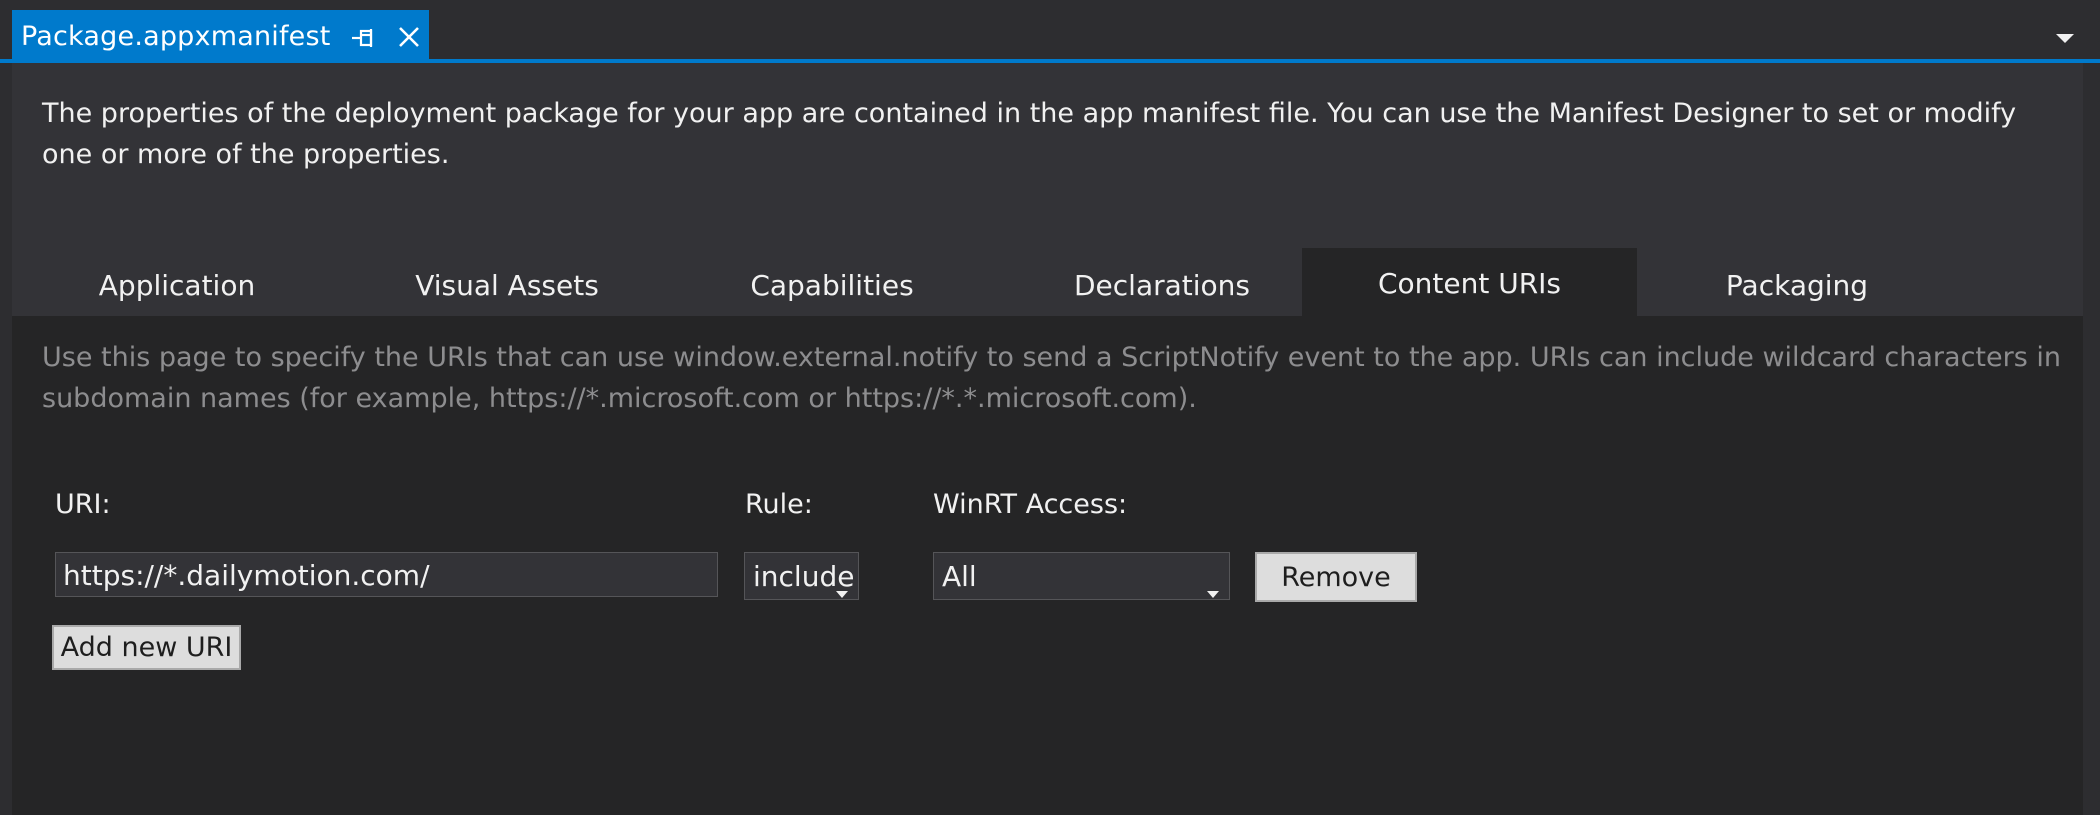 This screenshot has width=2100, height=815. Describe the element at coordinates (1161, 285) in the screenshot. I see `tab-label: Declarations` at that location.